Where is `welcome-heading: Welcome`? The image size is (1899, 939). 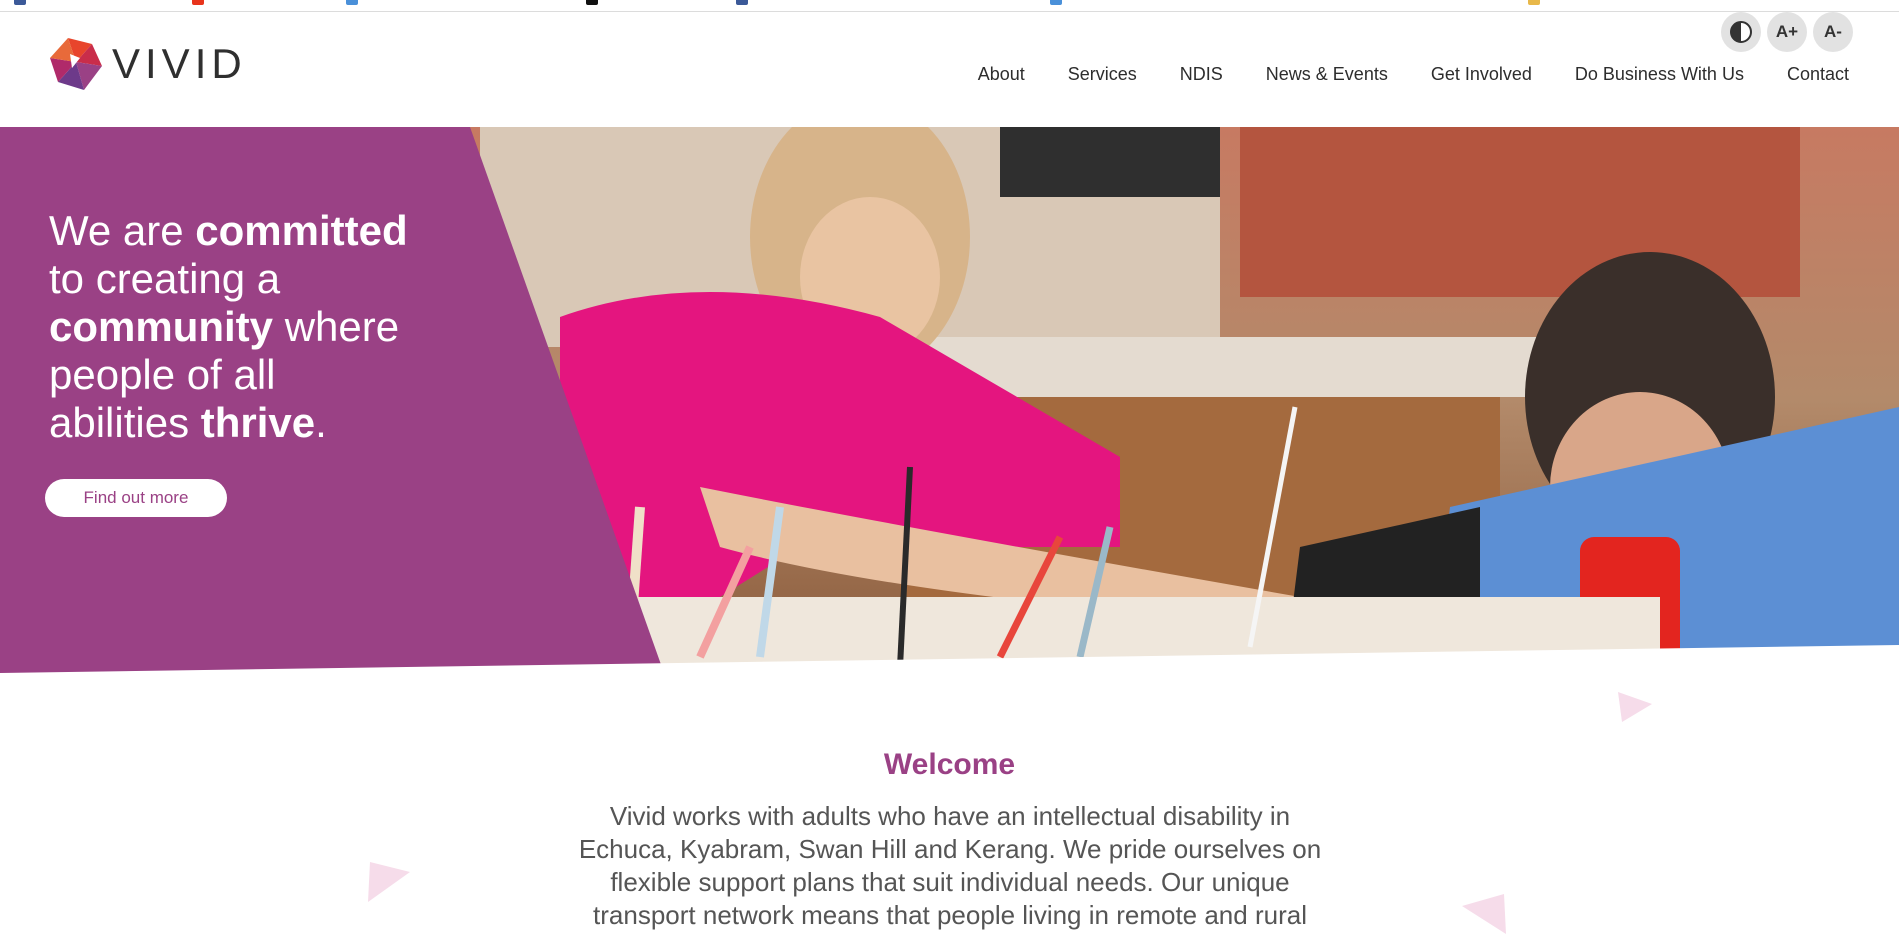 welcome-heading: Welcome is located at coordinates (949, 764).